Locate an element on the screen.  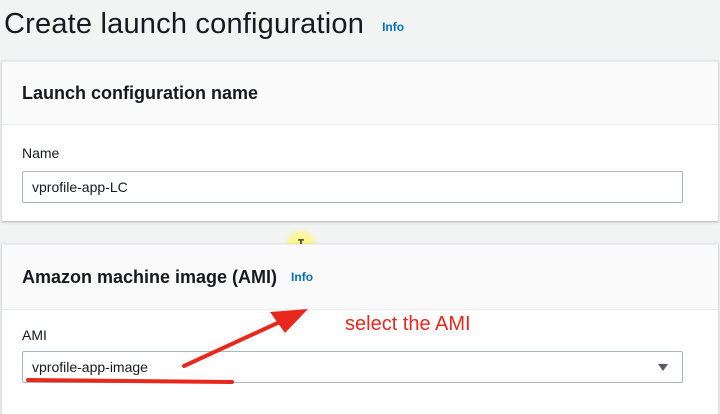
annotation-arrow-shaft is located at coordinates (234, 343).